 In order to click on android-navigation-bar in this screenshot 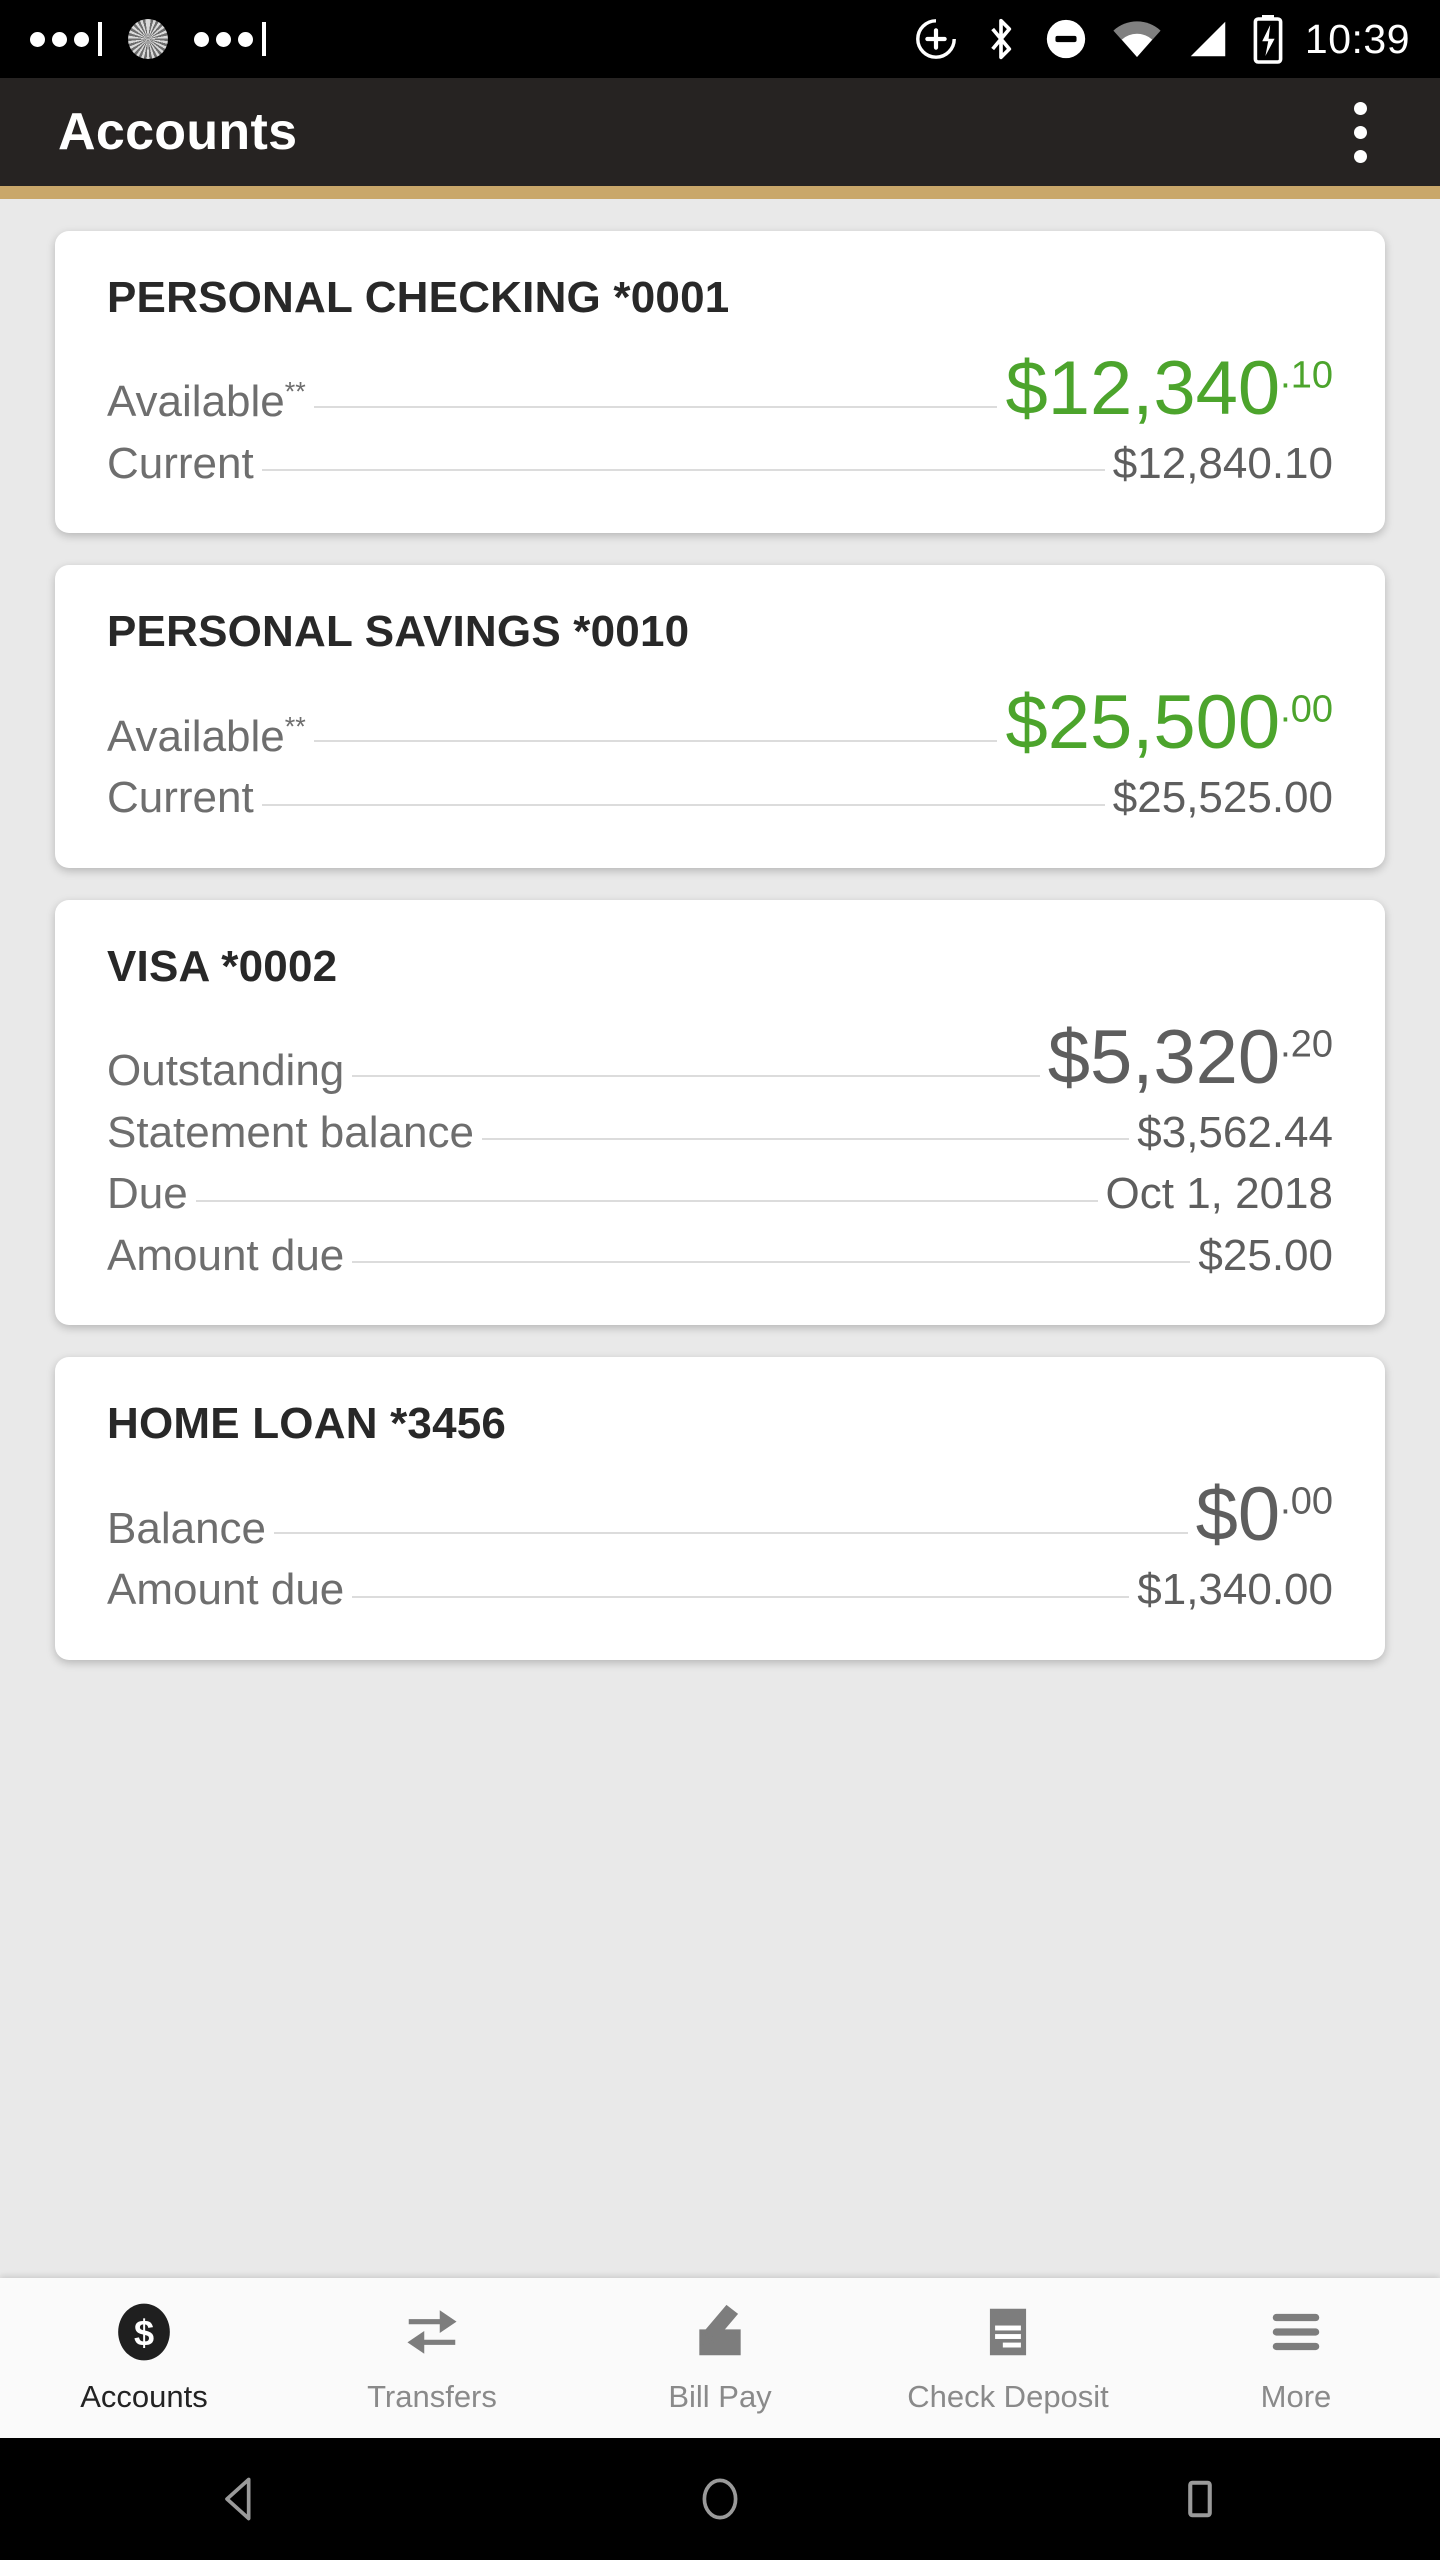, I will do `click(720, 2499)`.